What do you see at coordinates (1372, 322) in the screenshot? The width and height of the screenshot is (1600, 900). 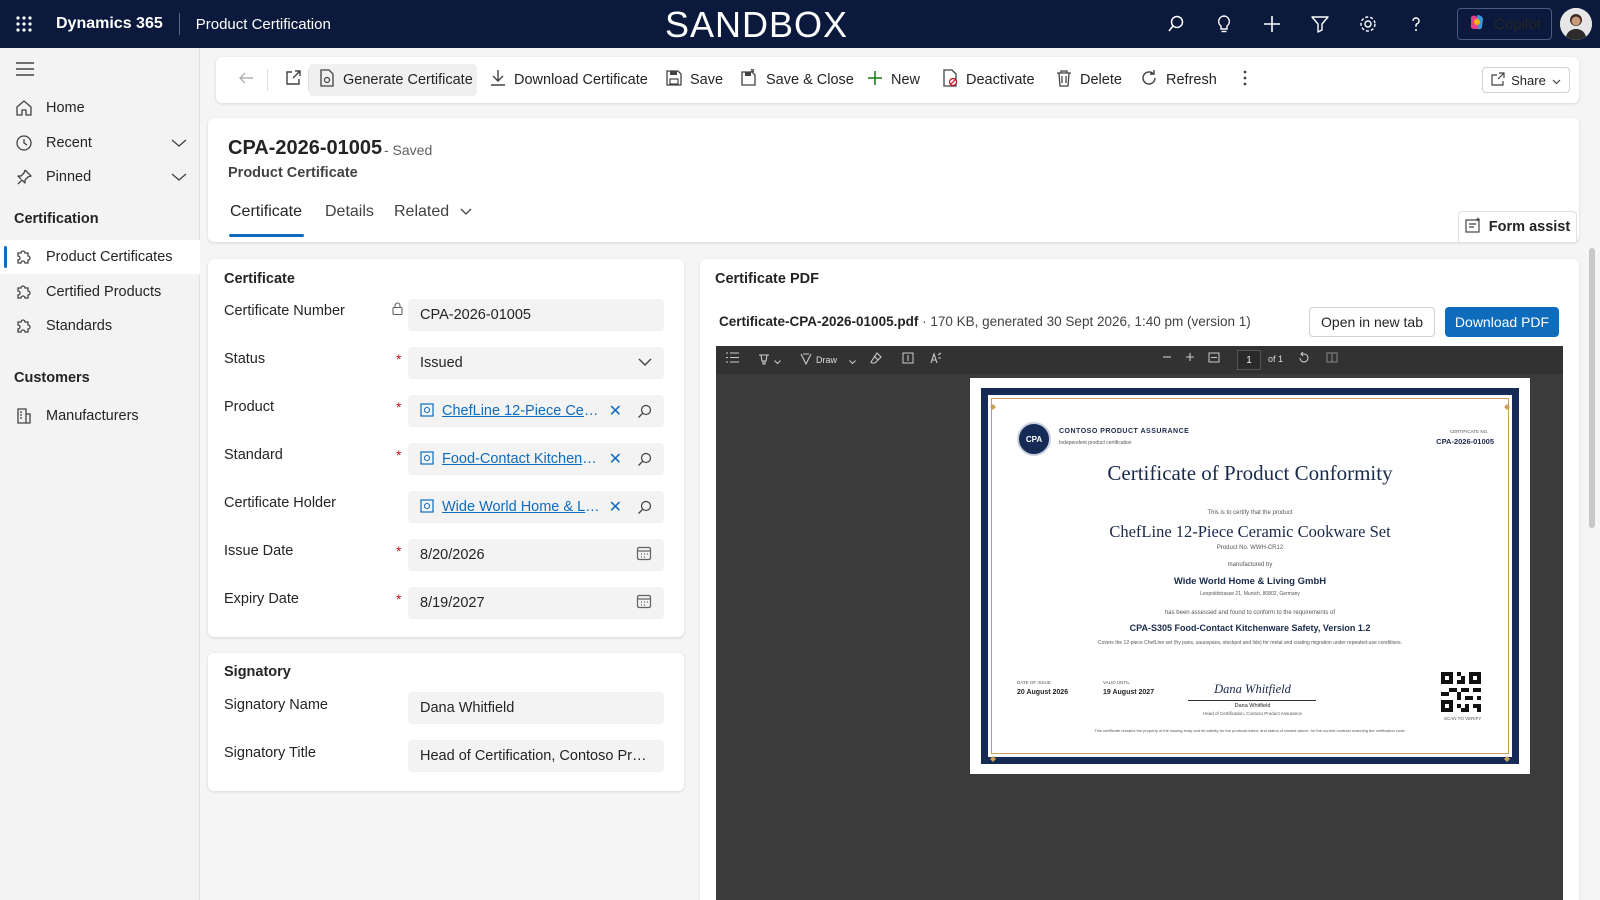 I see `open-in-new-tab-button: Open in new tab` at bounding box center [1372, 322].